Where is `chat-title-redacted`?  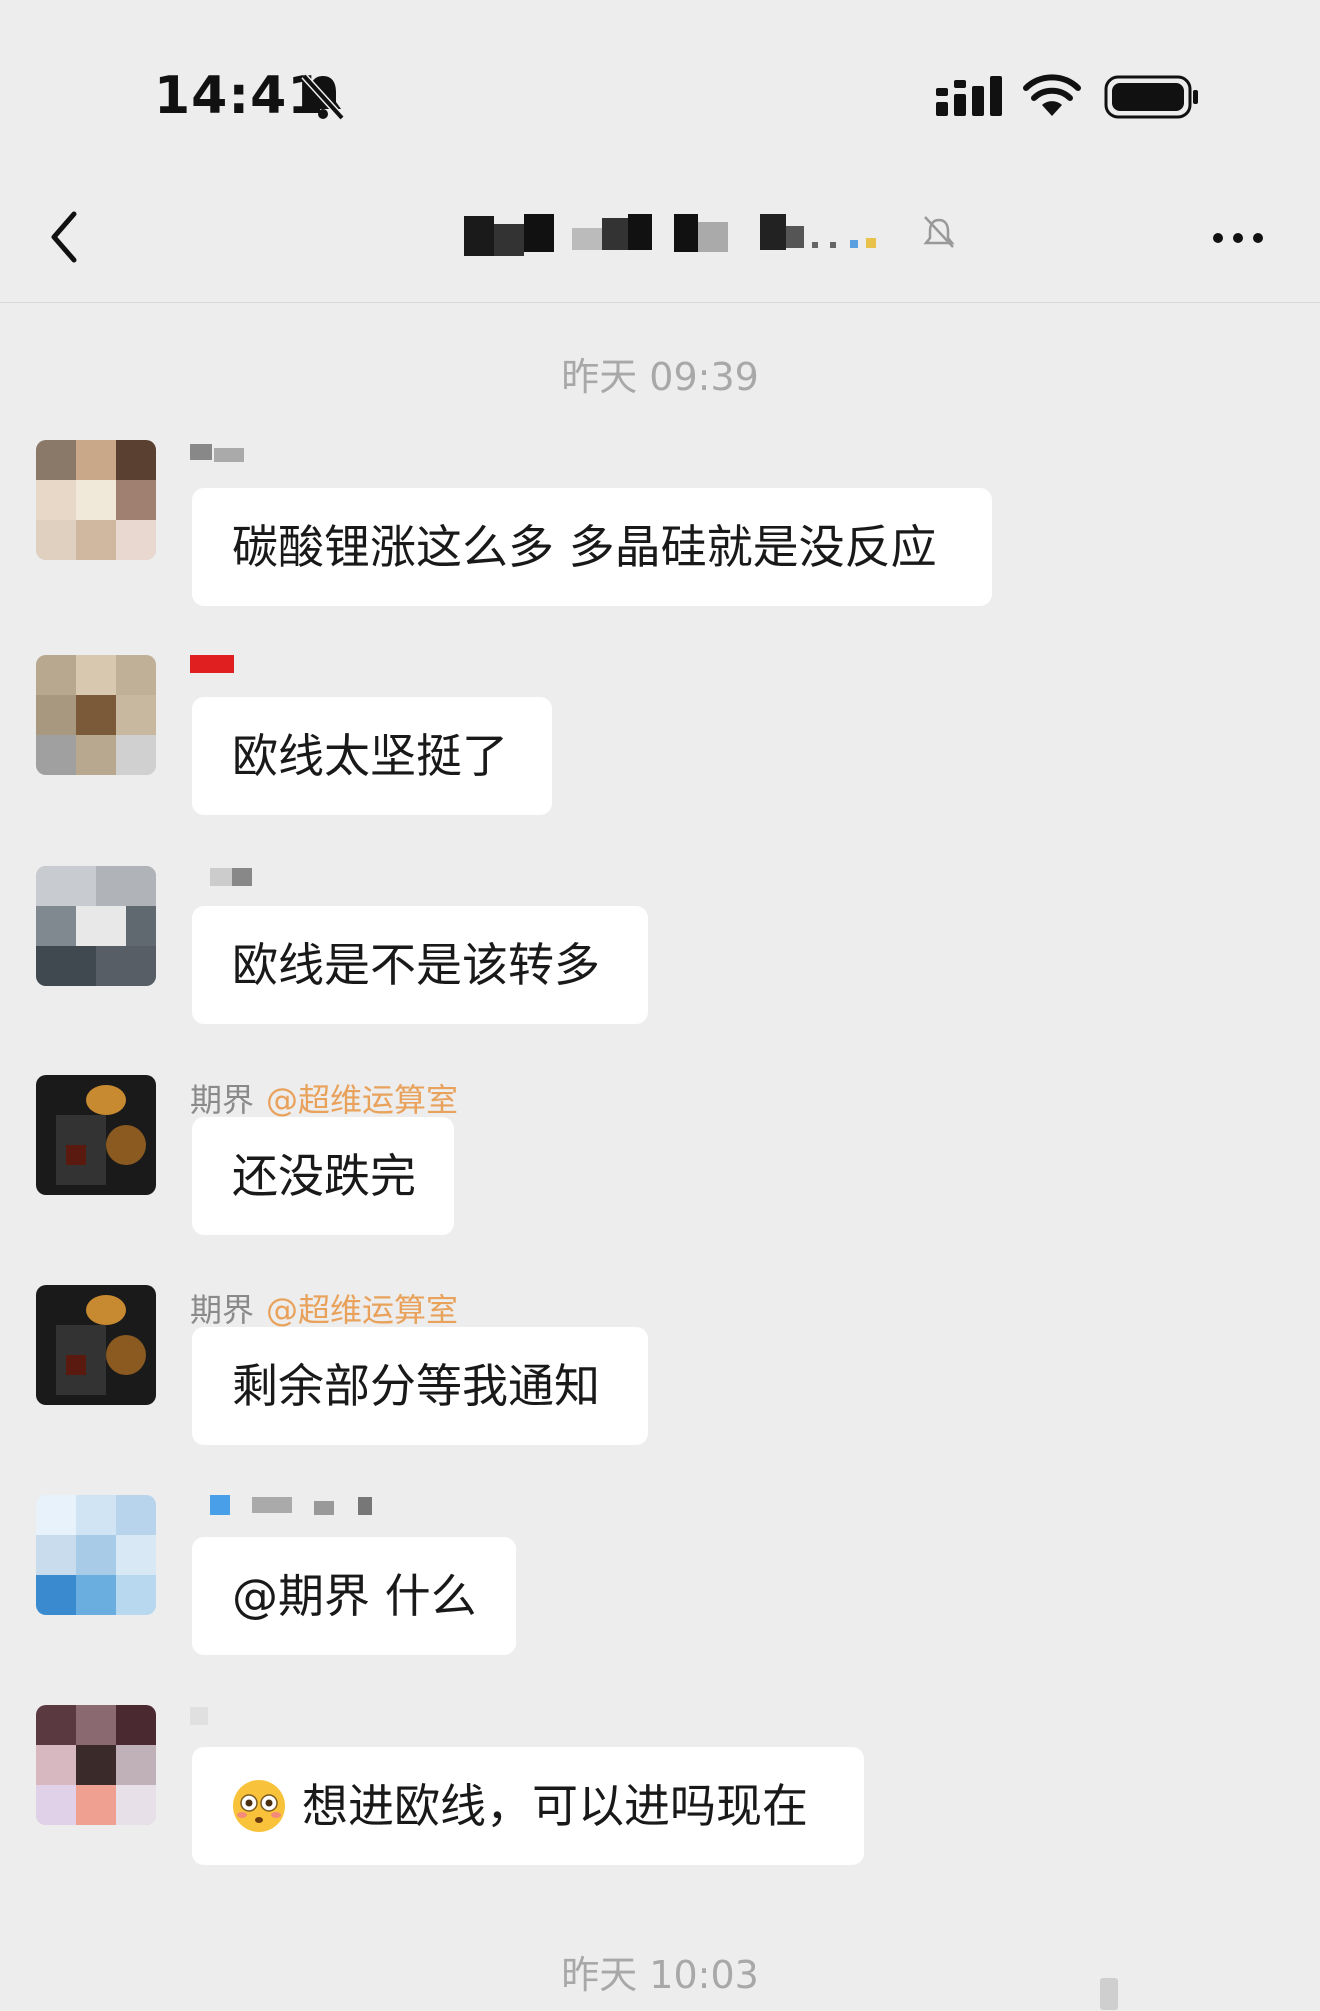 chat-title-redacted is located at coordinates (690, 236).